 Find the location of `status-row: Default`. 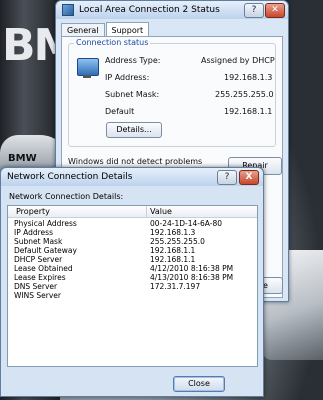

status-row: Default is located at coordinates (119, 111).